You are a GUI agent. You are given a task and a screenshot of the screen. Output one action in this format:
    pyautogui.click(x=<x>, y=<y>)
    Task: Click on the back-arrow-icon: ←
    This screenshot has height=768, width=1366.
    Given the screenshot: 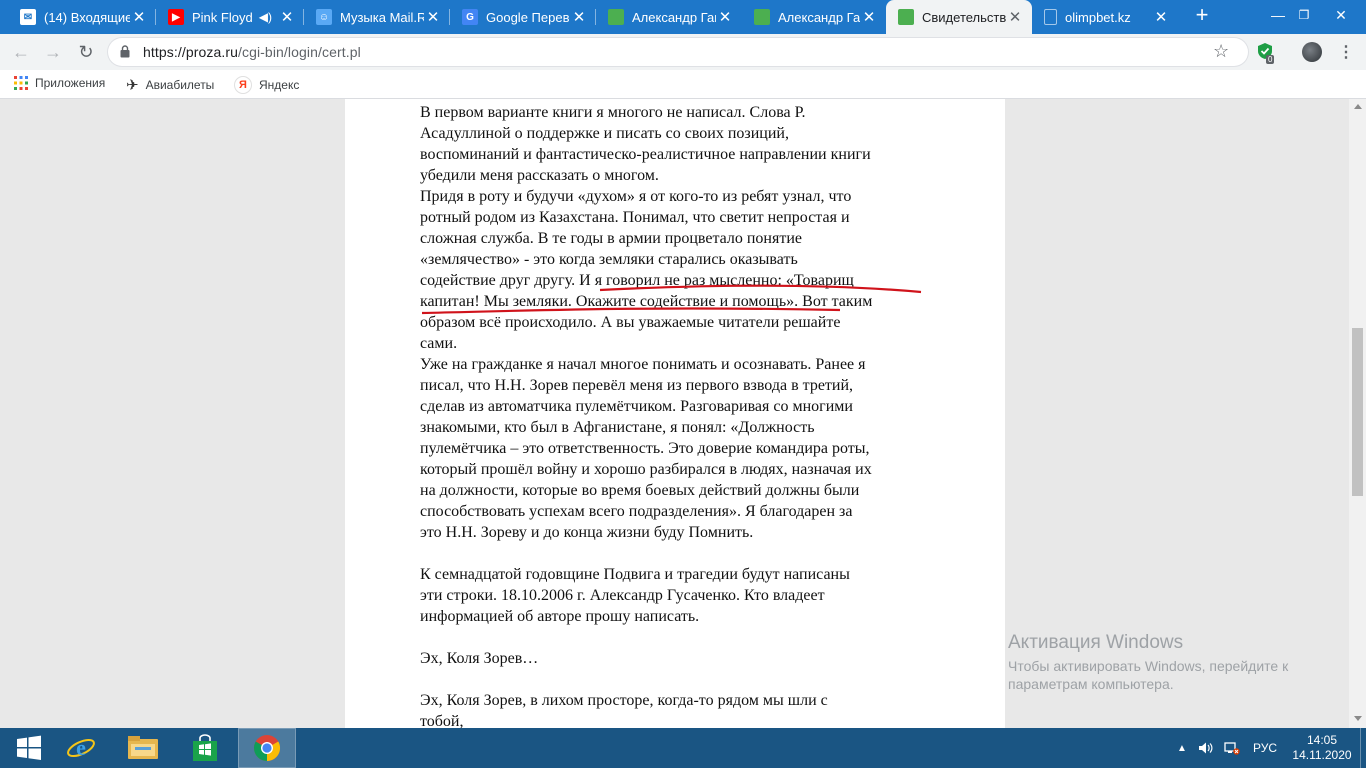 What is the action you would take?
    pyautogui.click(x=21, y=52)
    